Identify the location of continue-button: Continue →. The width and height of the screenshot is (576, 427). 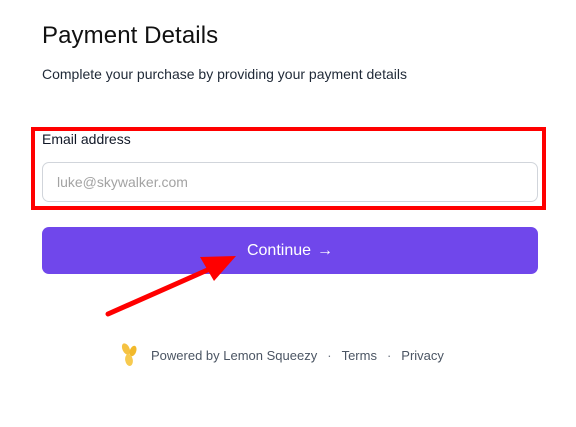
(290, 250).